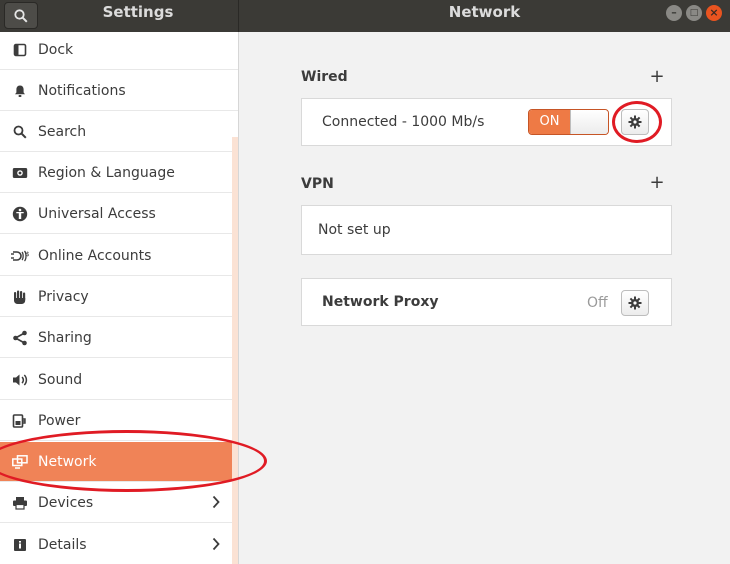 The image size is (730, 564). What do you see at coordinates (119, 338) in the screenshot?
I see `sidebar-item-sharing: Sharing` at bounding box center [119, 338].